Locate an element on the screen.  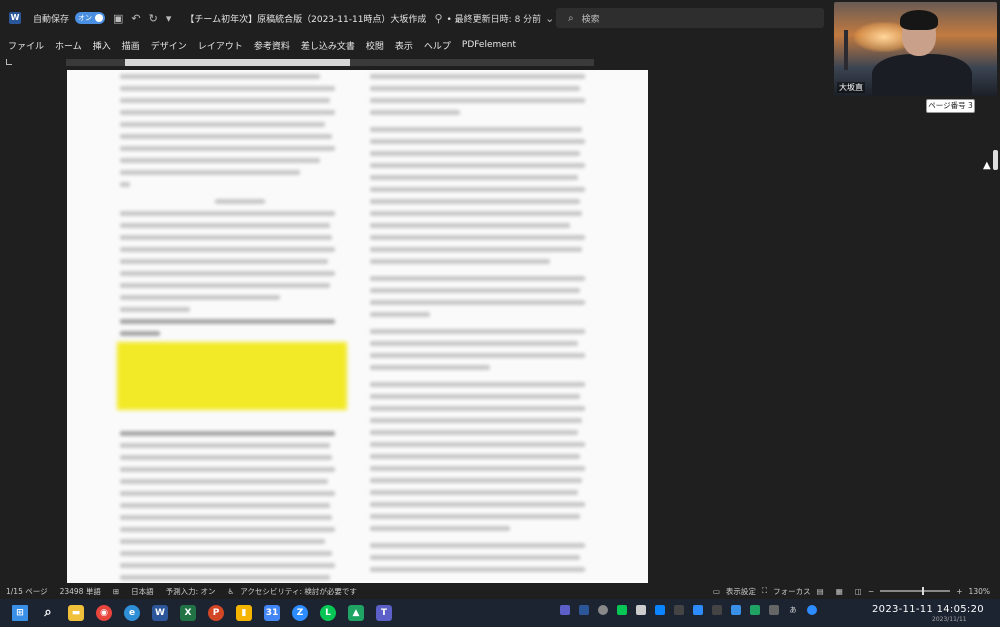
windows-start-icon: ⊞ is located at coordinates (20, 613).